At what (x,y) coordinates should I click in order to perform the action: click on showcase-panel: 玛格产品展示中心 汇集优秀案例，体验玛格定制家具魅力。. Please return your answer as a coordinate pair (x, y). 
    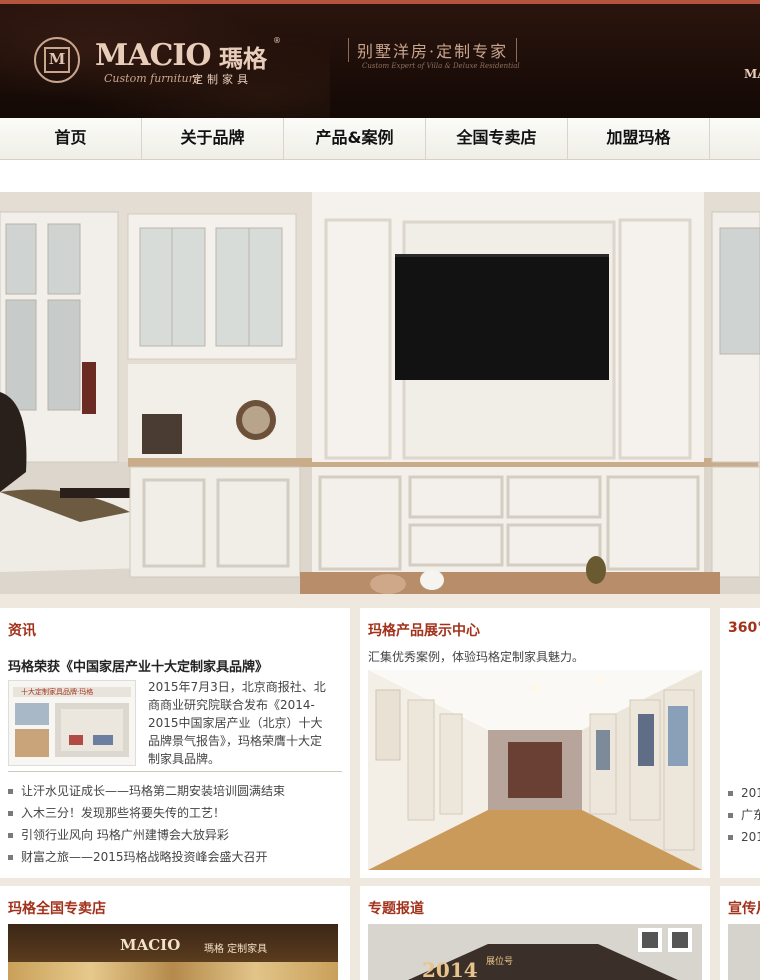
    Looking at the image, I should click on (535, 743).